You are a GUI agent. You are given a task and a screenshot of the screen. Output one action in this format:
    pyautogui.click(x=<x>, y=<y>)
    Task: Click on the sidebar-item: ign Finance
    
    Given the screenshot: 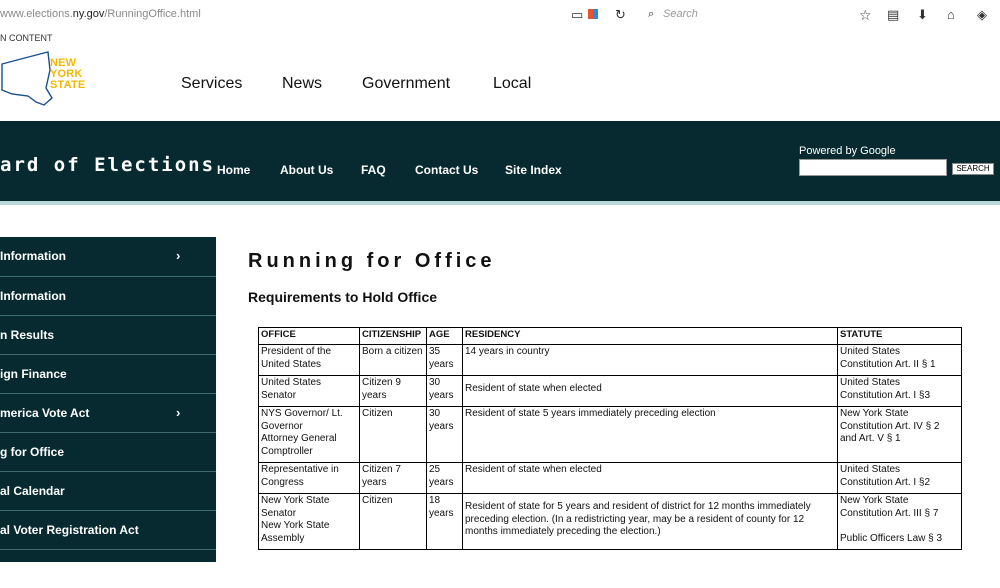 What is the action you would take?
    pyautogui.click(x=108, y=373)
    